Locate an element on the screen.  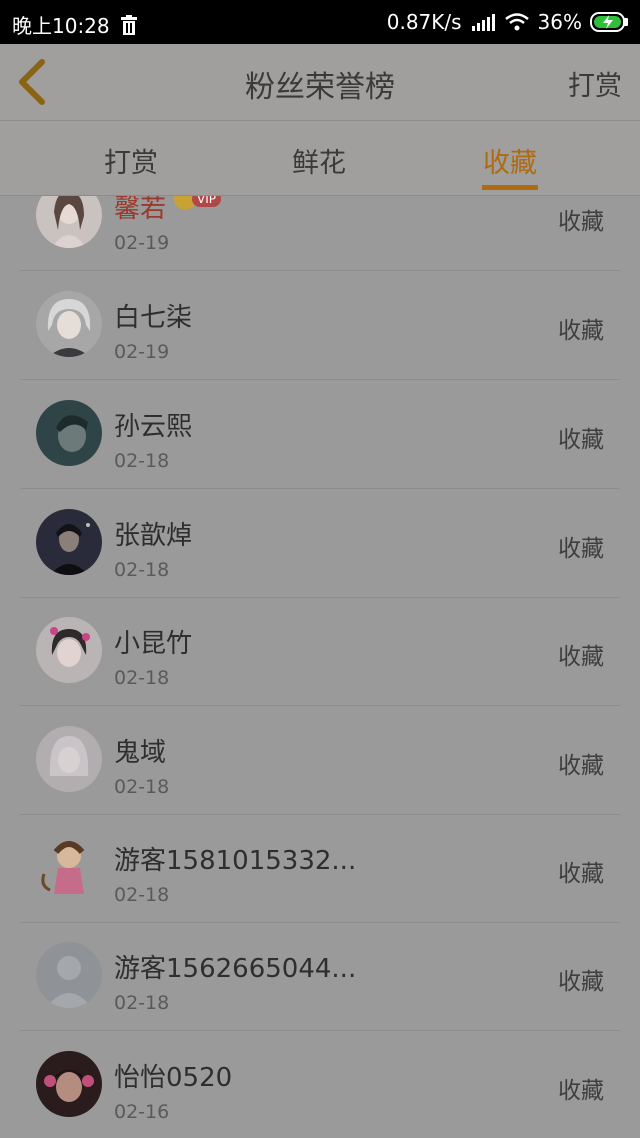
tab-bar: 打赏 鲜花 收藏 is located at coordinates (320, 158).